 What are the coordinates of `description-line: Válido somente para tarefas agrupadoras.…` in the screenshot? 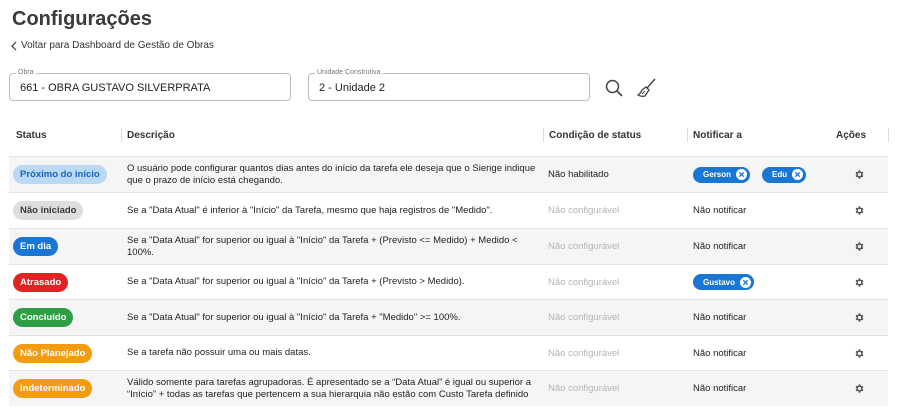 It's located at (329, 382).